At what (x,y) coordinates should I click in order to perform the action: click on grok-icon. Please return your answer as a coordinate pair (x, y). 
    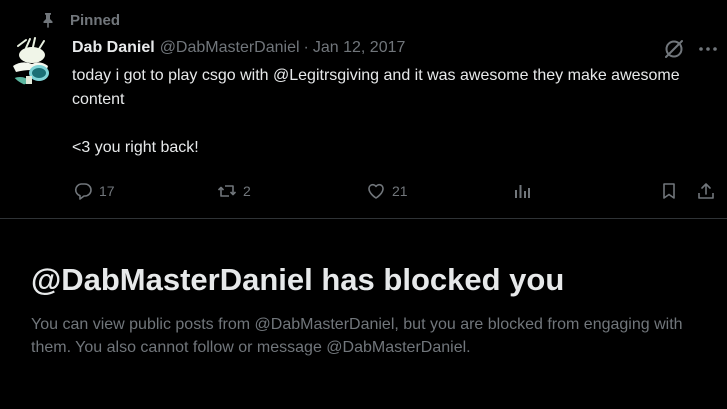
    Looking at the image, I should click on (674, 49).